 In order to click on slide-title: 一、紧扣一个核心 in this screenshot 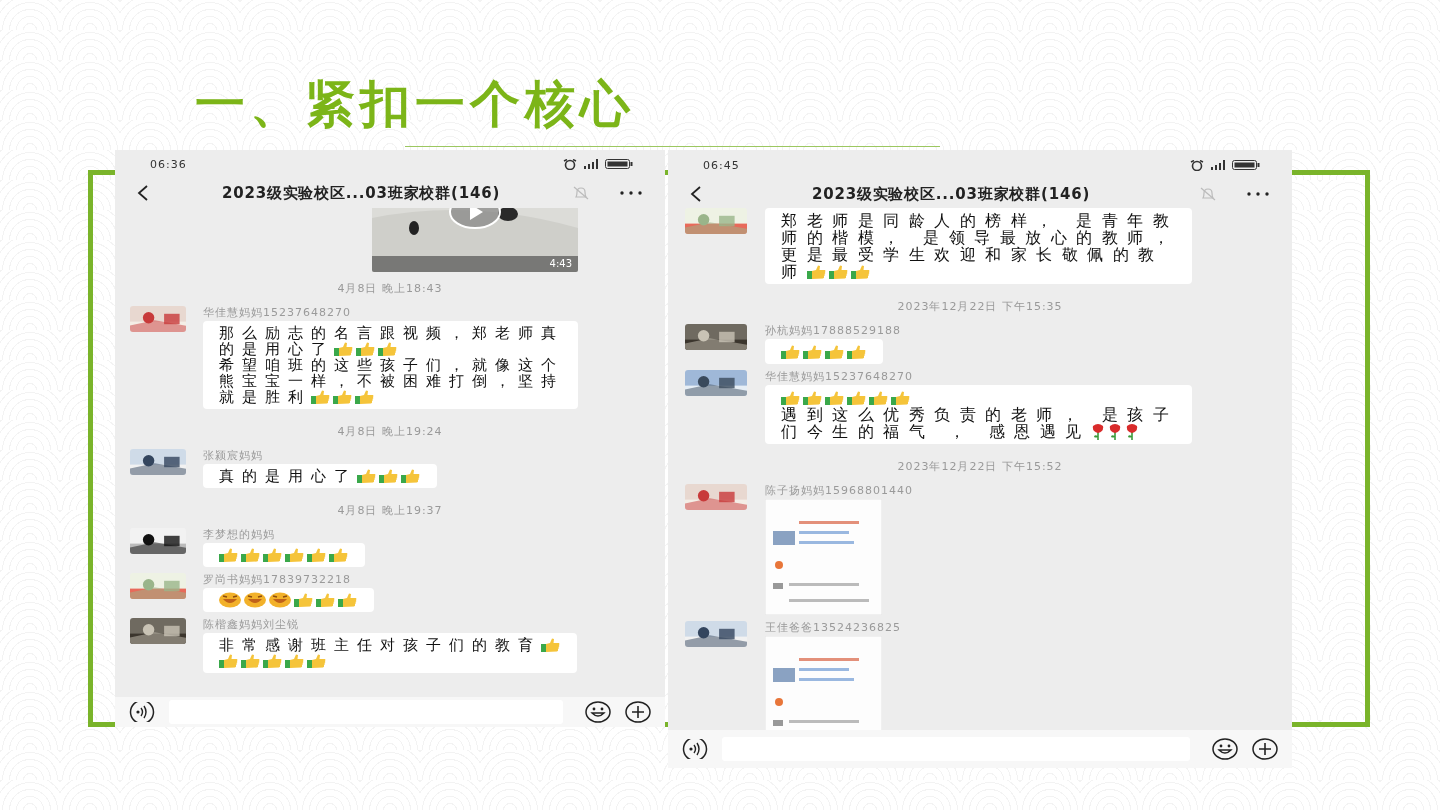, I will do `click(415, 104)`.